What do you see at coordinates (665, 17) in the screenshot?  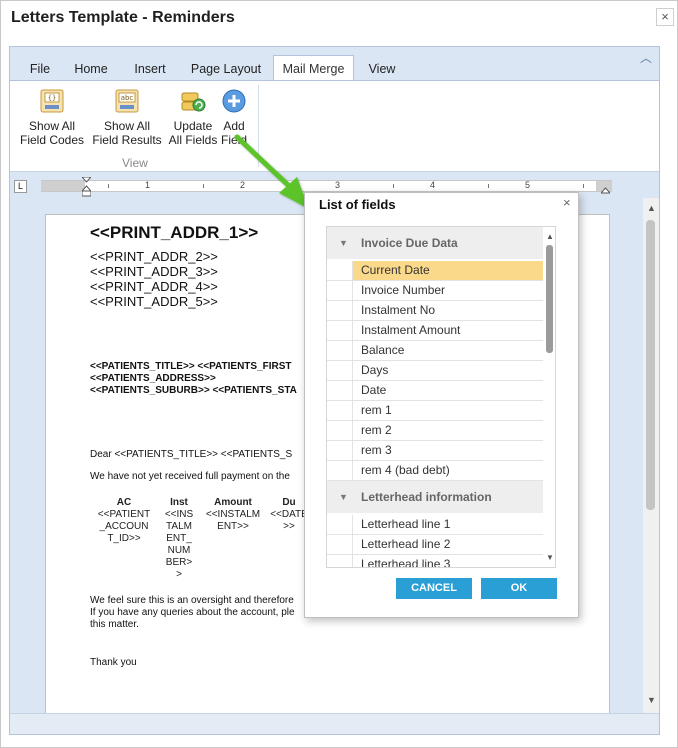 I see `window-close-button: ×` at bounding box center [665, 17].